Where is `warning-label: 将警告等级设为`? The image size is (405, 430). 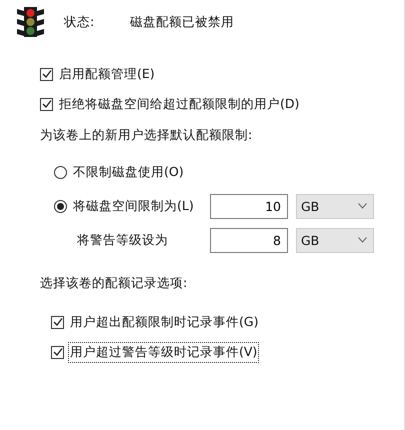
warning-label: 将警告等级设为 is located at coordinates (122, 239).